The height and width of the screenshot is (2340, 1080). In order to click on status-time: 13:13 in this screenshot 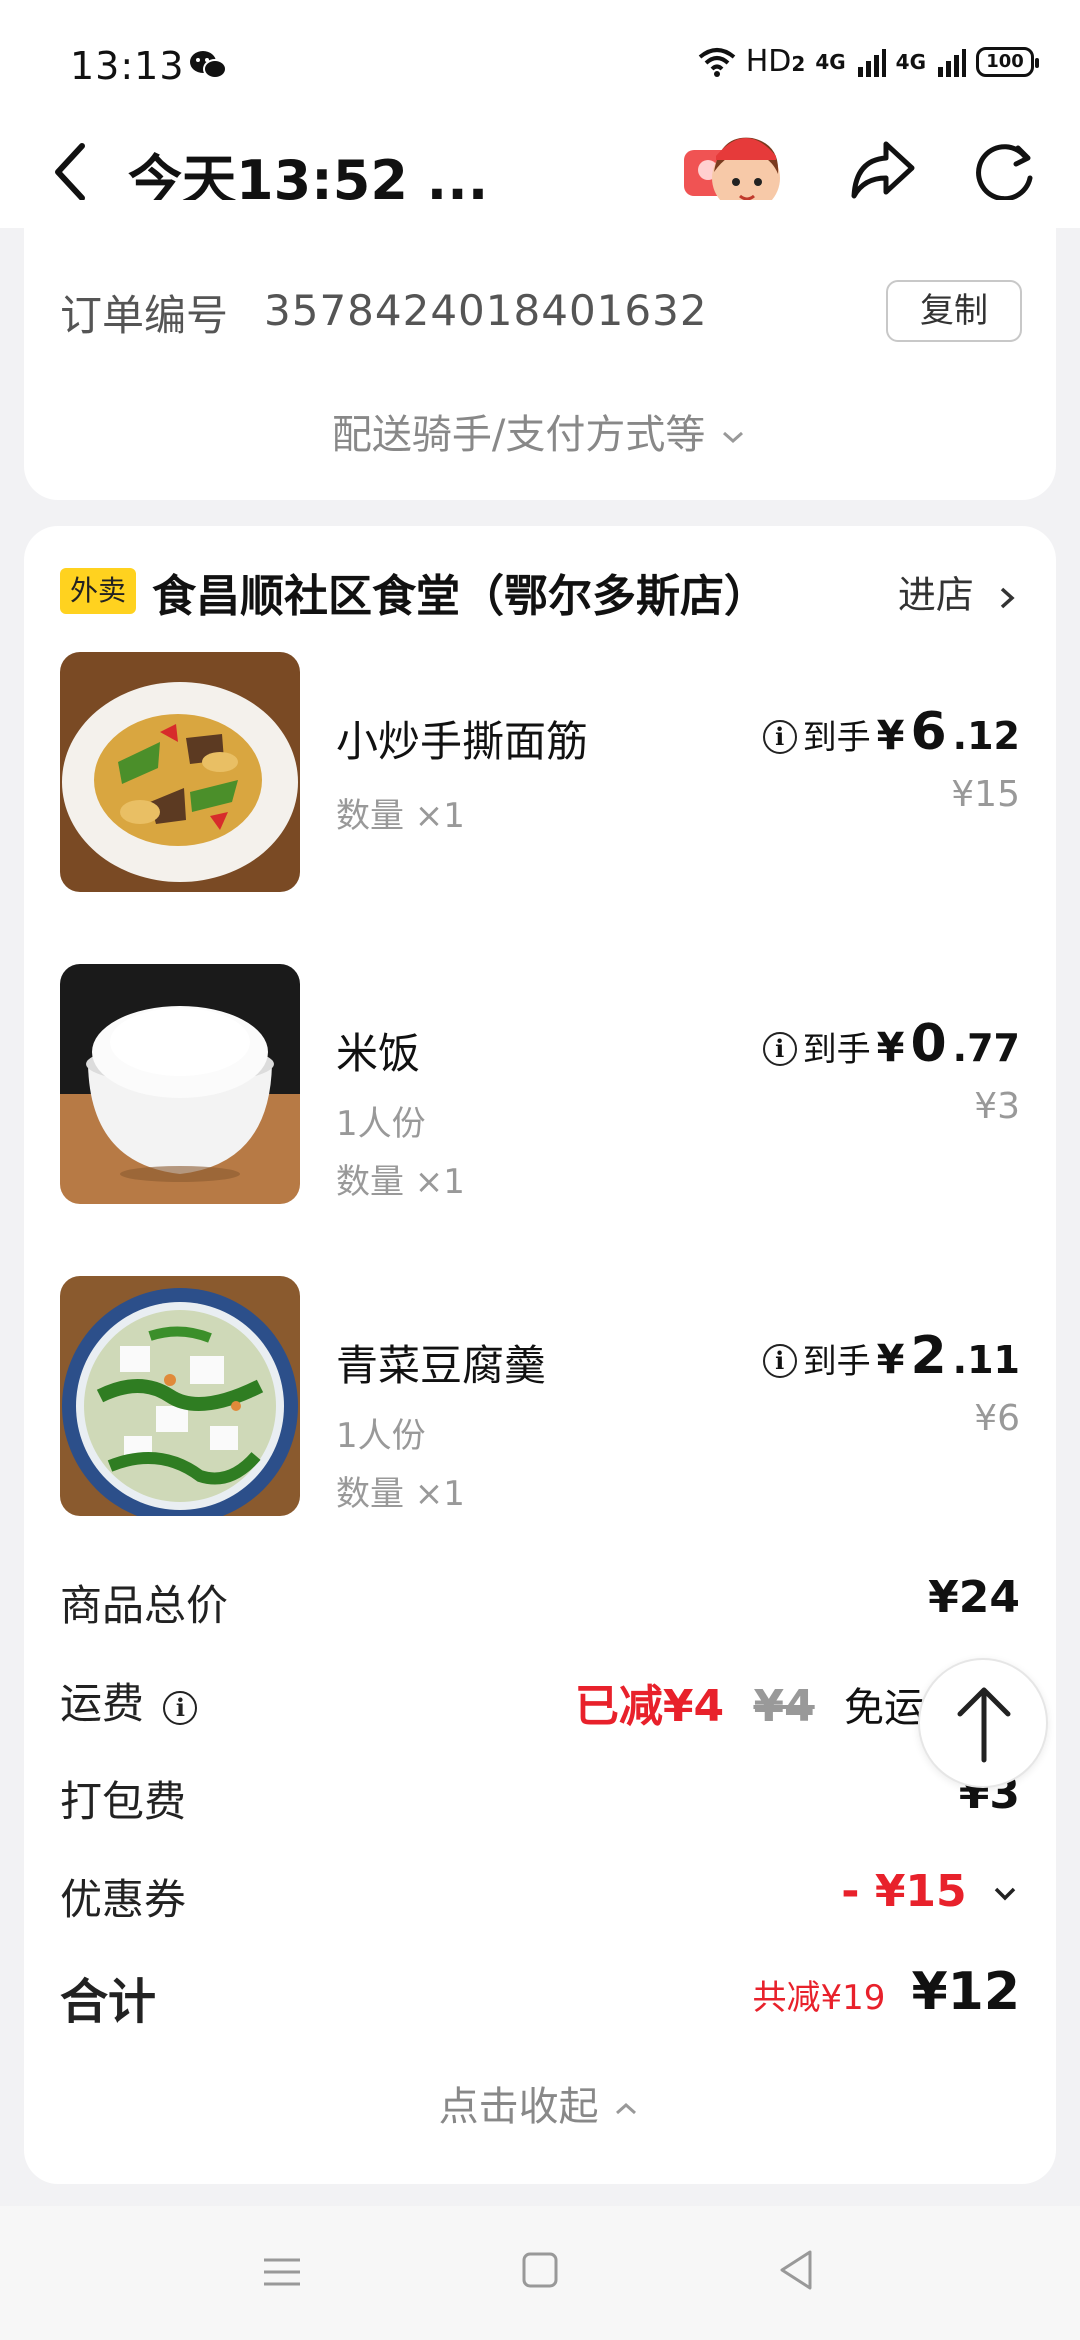, I will do `click(127, 66)`.